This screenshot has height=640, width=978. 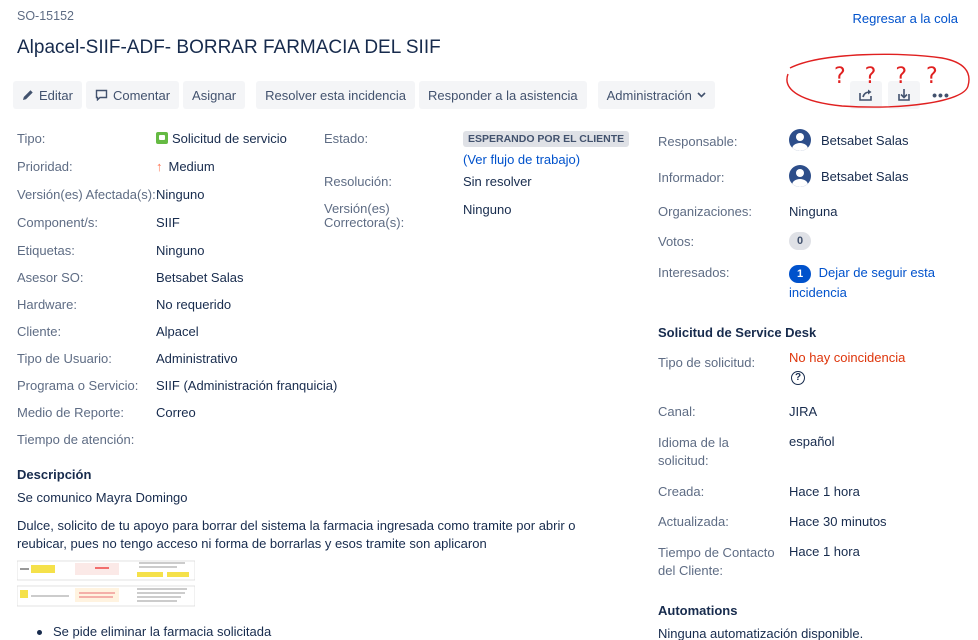 What do you see at coordinates (162, 138) in the screenshot?
I see `service-request-icon` at bounding box center [162, 138].